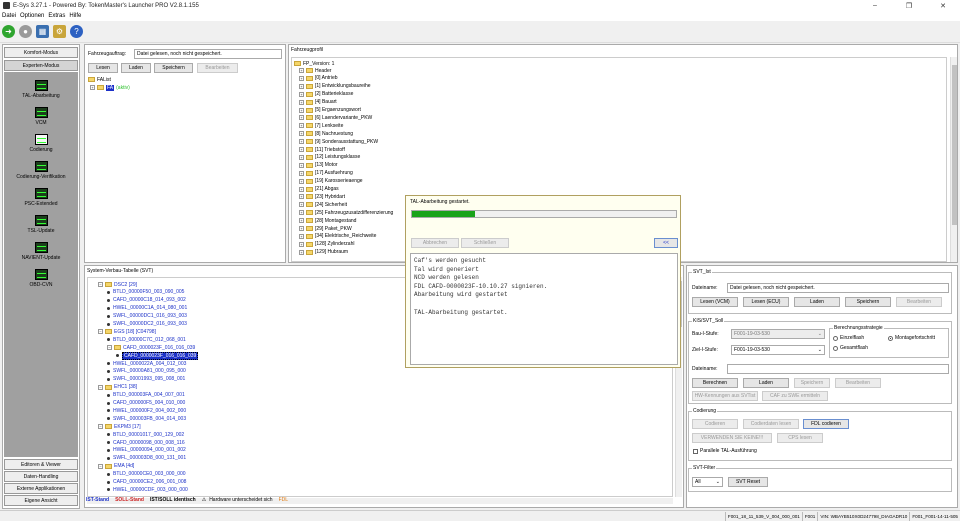 Image resolution: width=960 pixels, height=521 pixels. Describe the element at coordinates (25, 31) in the screenshot. I see `disconnect-icon: ●` at that location.